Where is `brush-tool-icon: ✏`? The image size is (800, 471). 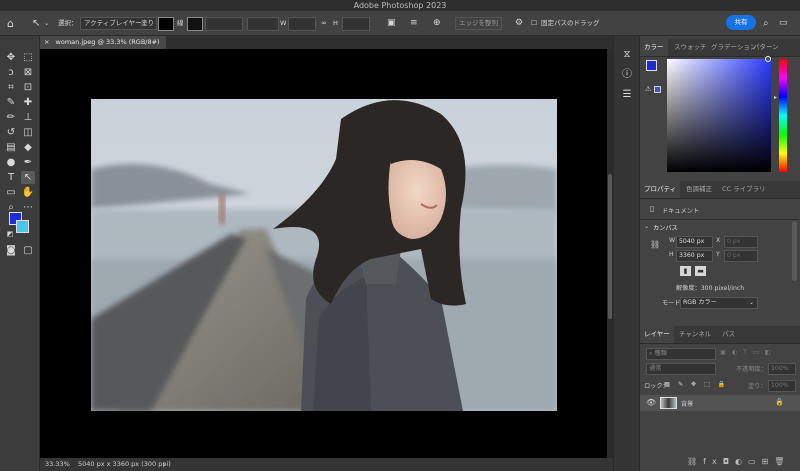
brush-tool-icon: ✏ is located at coordinates (11, 117).